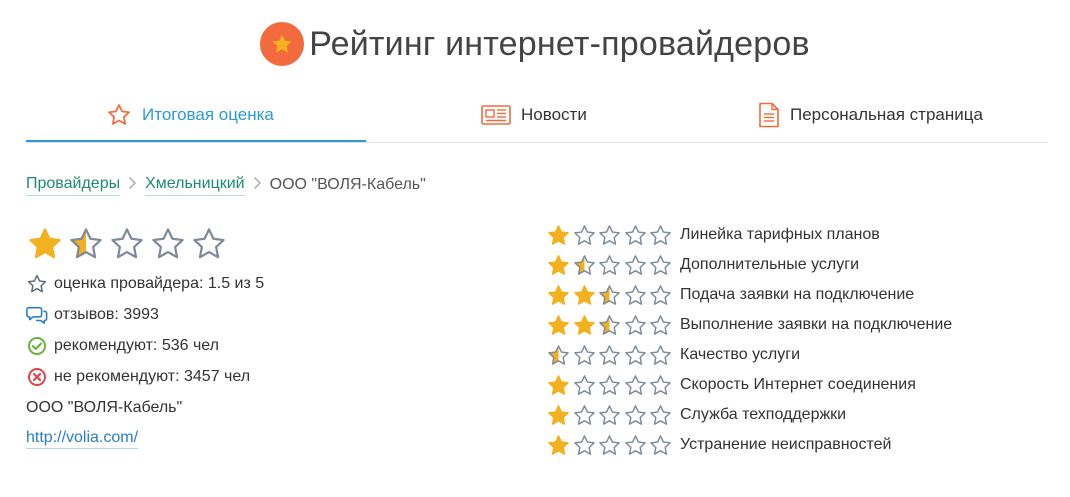 Image resolution: width=1070 pixels, height=497 pixels. I want to click on criteria-row: Линейка тарифных планов, so click(796, 235).